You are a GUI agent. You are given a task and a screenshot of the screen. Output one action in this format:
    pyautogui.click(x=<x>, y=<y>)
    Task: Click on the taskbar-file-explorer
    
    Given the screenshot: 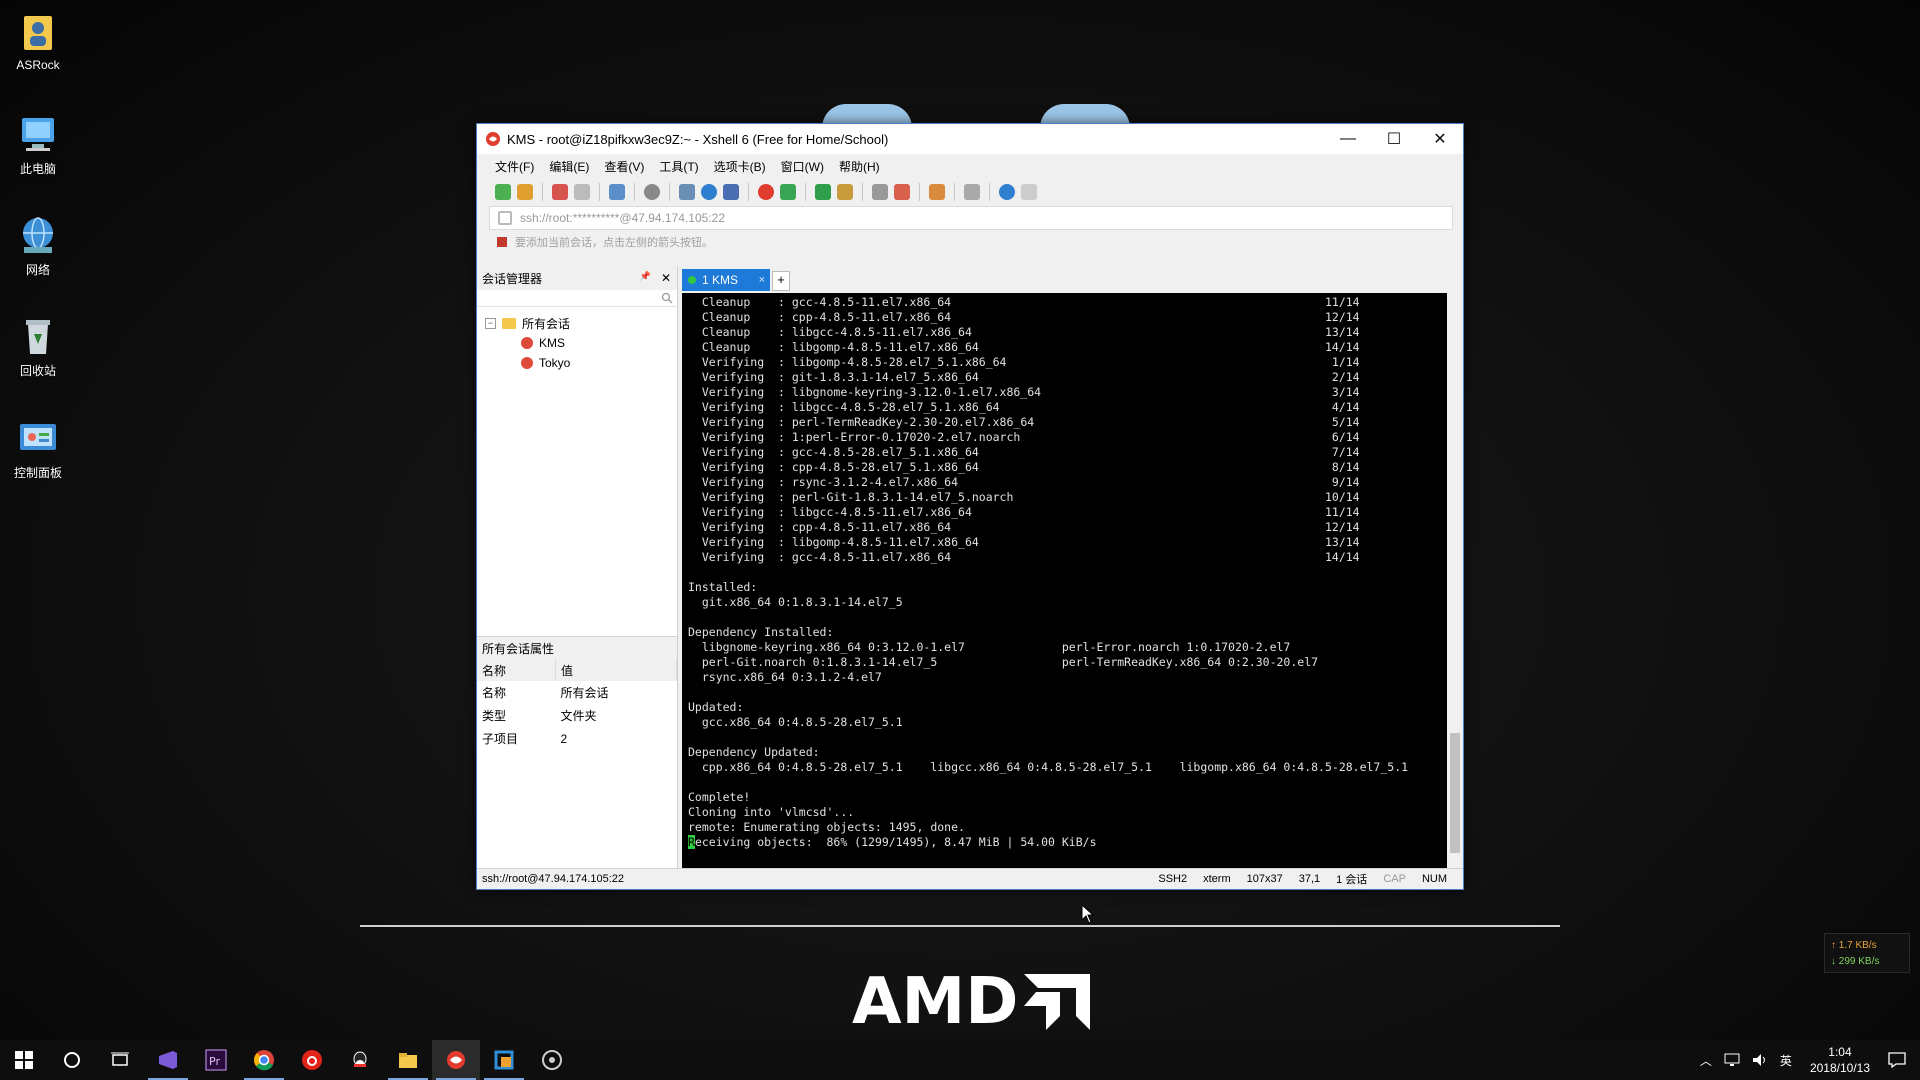 What is the action you would take?
    pyautogui.click(x=408, y=1060)
    